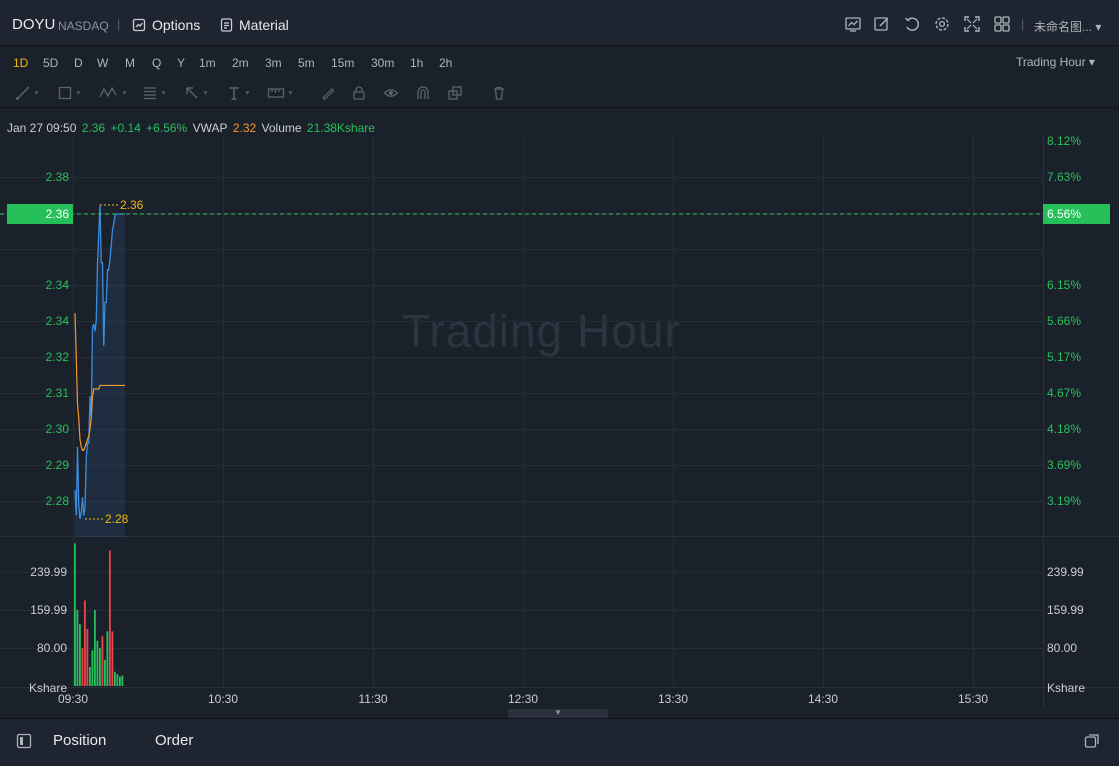 The width and height of the screenshot is (1119, 766). Describe the element at coordinates (83, 26) in the screenshot. I see `exchange-label: NASDAQ` at that location.